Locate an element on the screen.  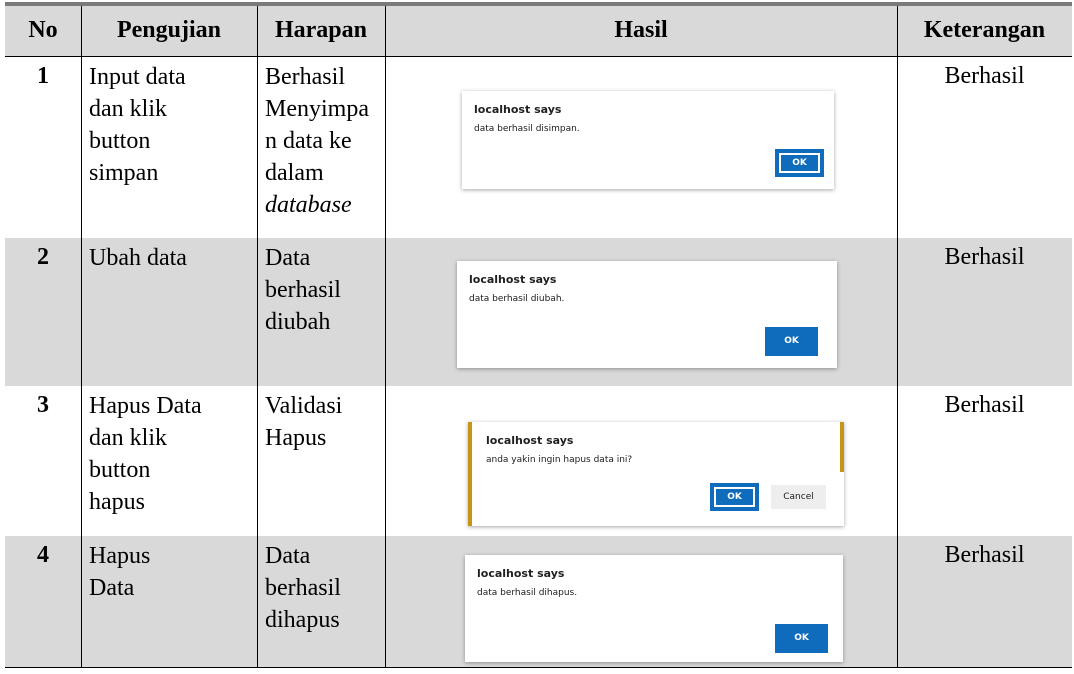
table-header-row: No Pengujian Harapan Hasil Keterangan is located at coordinates (538, 31).